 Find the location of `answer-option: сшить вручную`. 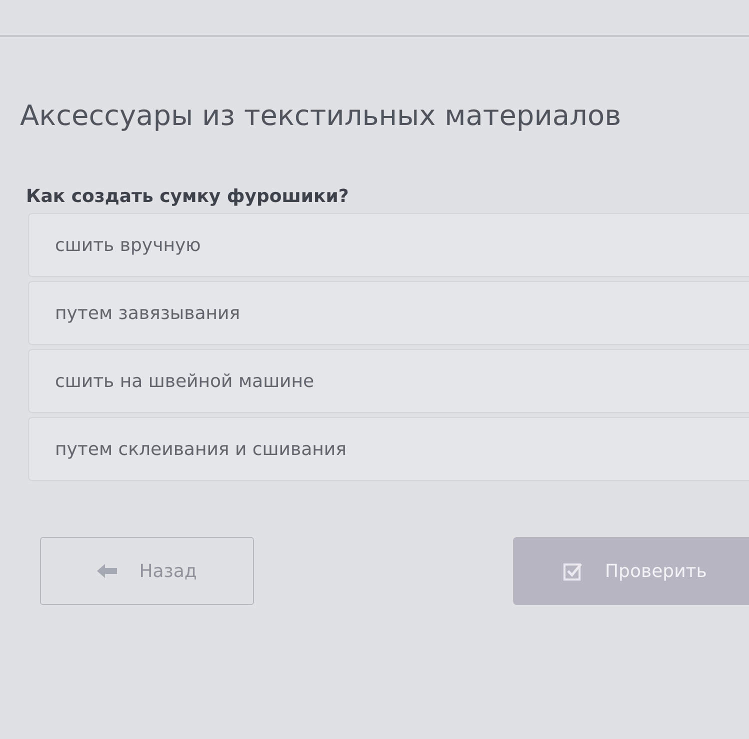

answer-option: сшить вручную is located at coordinates (388, 245).